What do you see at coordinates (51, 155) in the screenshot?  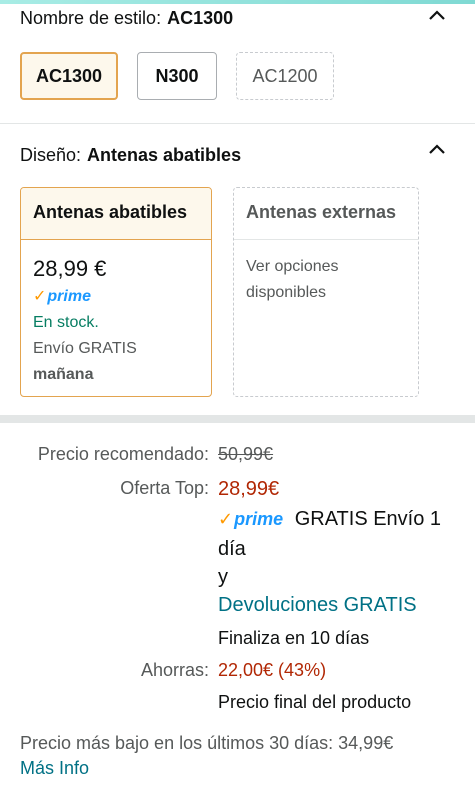 I see `design-label: Diseño:` at bounding box center [51, 155].